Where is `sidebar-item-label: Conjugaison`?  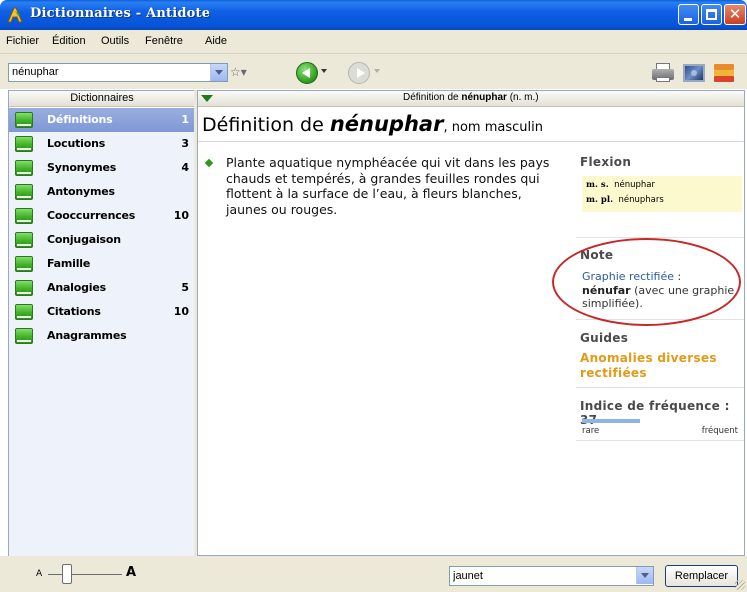
sidebar-item-label: Conjugaison is located at coordinates (84, 239).